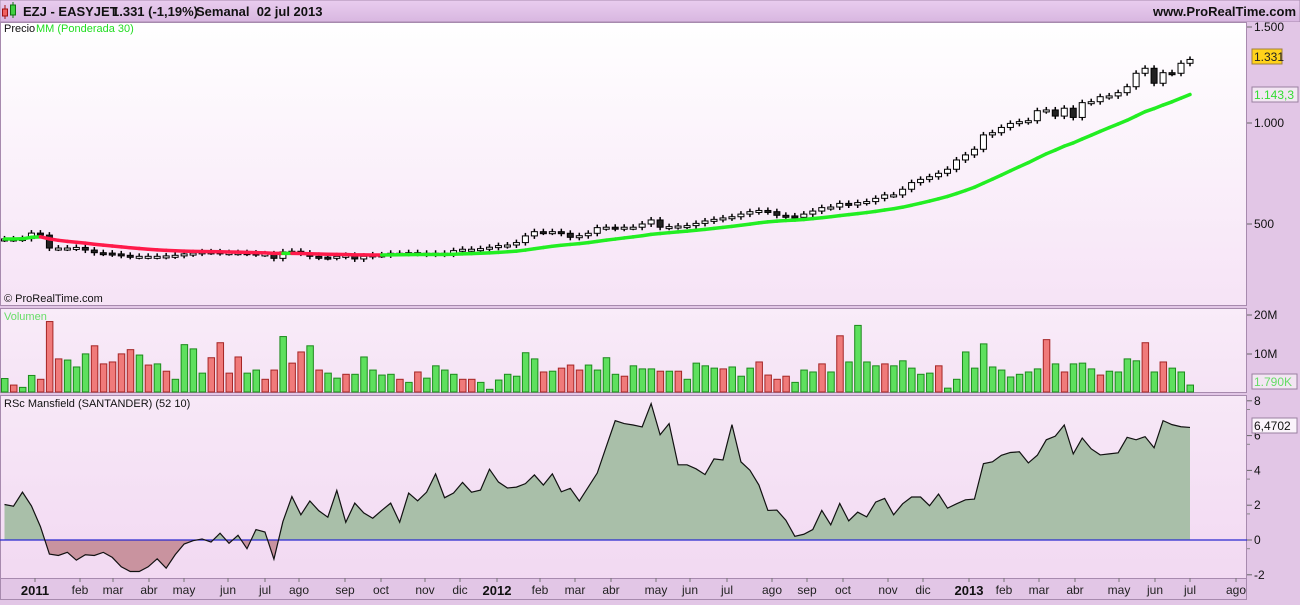 The width and height of the screenshot is (1300, 605). I want to click on last-ma-badge: 1.143,3, so click(1275, 94).